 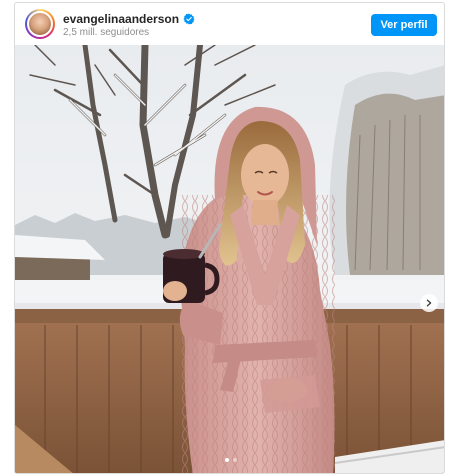 I want to click on carousel-dot-active, so click(x=226, y=460).